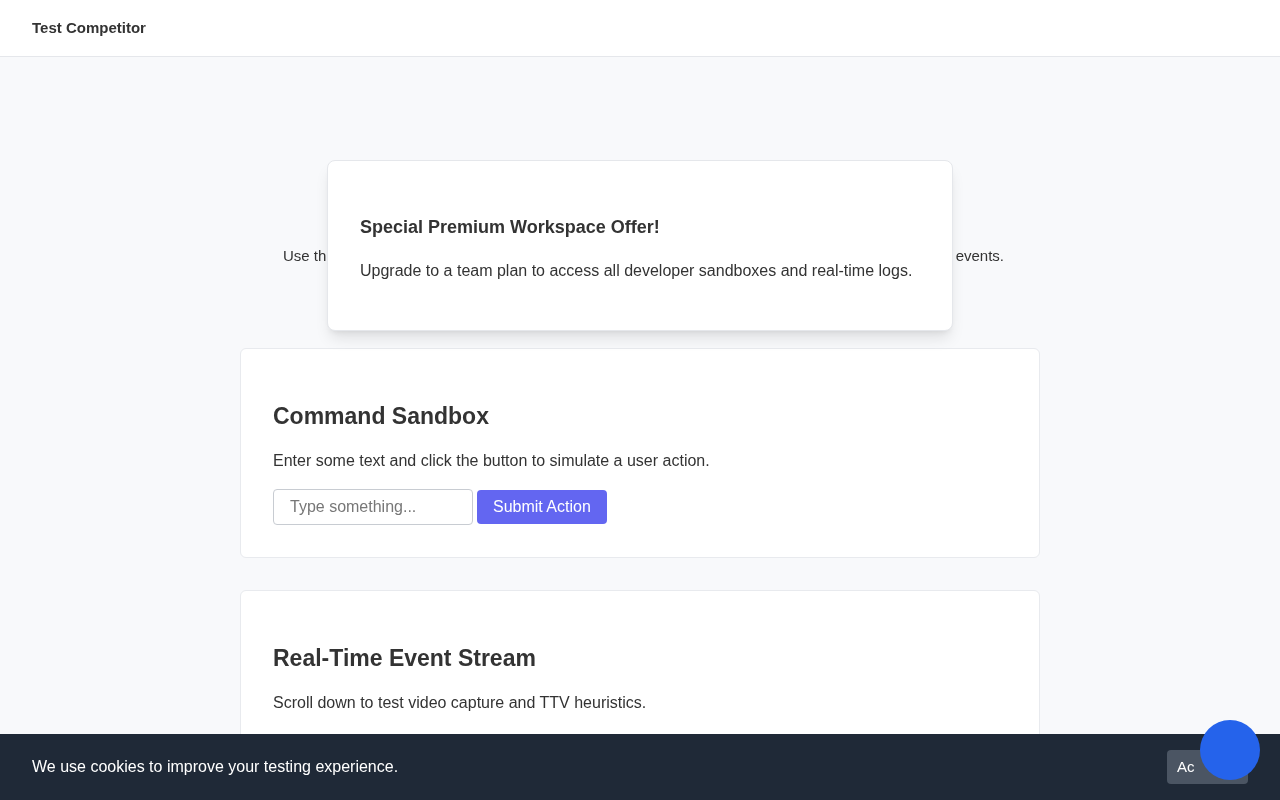  What do you see at coordinates (1230, 750) in the screenshot?
I see `chat-button` at bounding box center [1230, 750].